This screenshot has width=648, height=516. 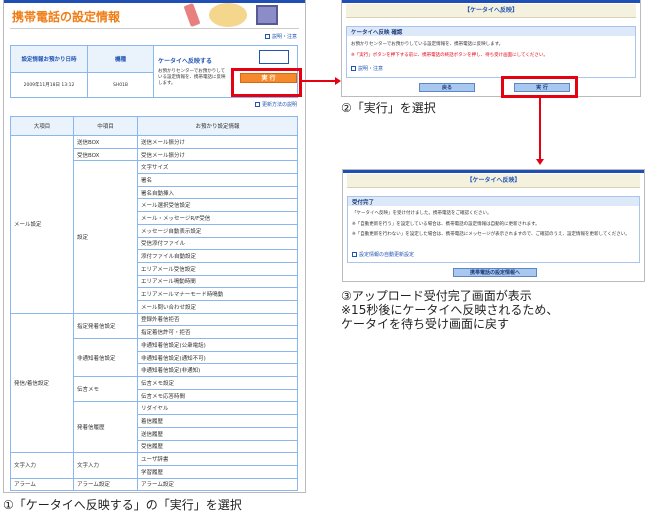 I want to click on major-cell: アラーム, so click(x=42, y=484).